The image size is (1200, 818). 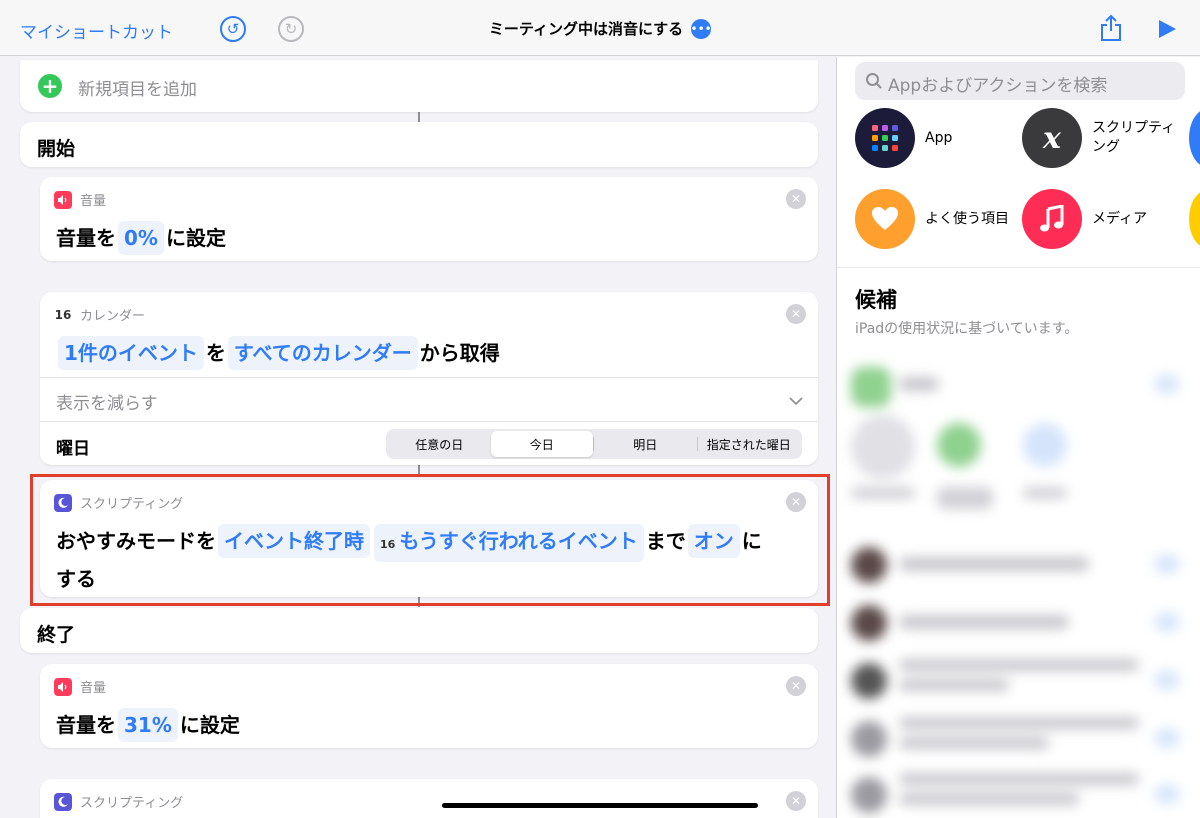 What do you see at coordinates (113, 316) in the screenshot?
I see `action-name: カレンダー` at bounding box center [113, 316].